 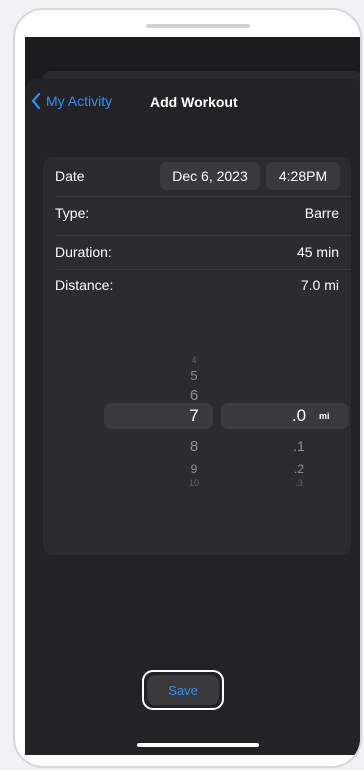 What do you see at coordinates (197, 213) in the screenshot?
I see `type-row: Type: Barre` at bounding box center [197, 213].